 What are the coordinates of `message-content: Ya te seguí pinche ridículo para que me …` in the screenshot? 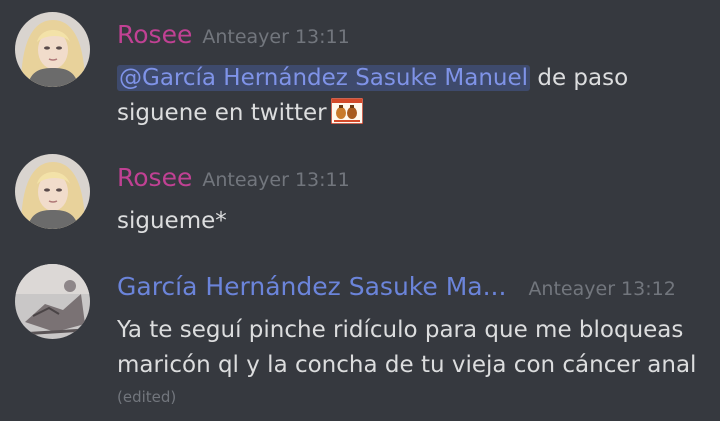 It's located at (406, 347).